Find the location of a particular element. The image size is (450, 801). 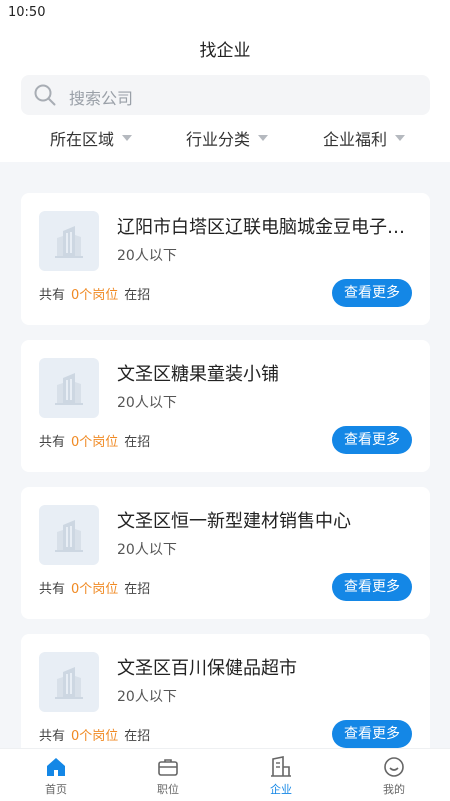

filter-region-label: 所在区域 is located at coordinates (82, 139).